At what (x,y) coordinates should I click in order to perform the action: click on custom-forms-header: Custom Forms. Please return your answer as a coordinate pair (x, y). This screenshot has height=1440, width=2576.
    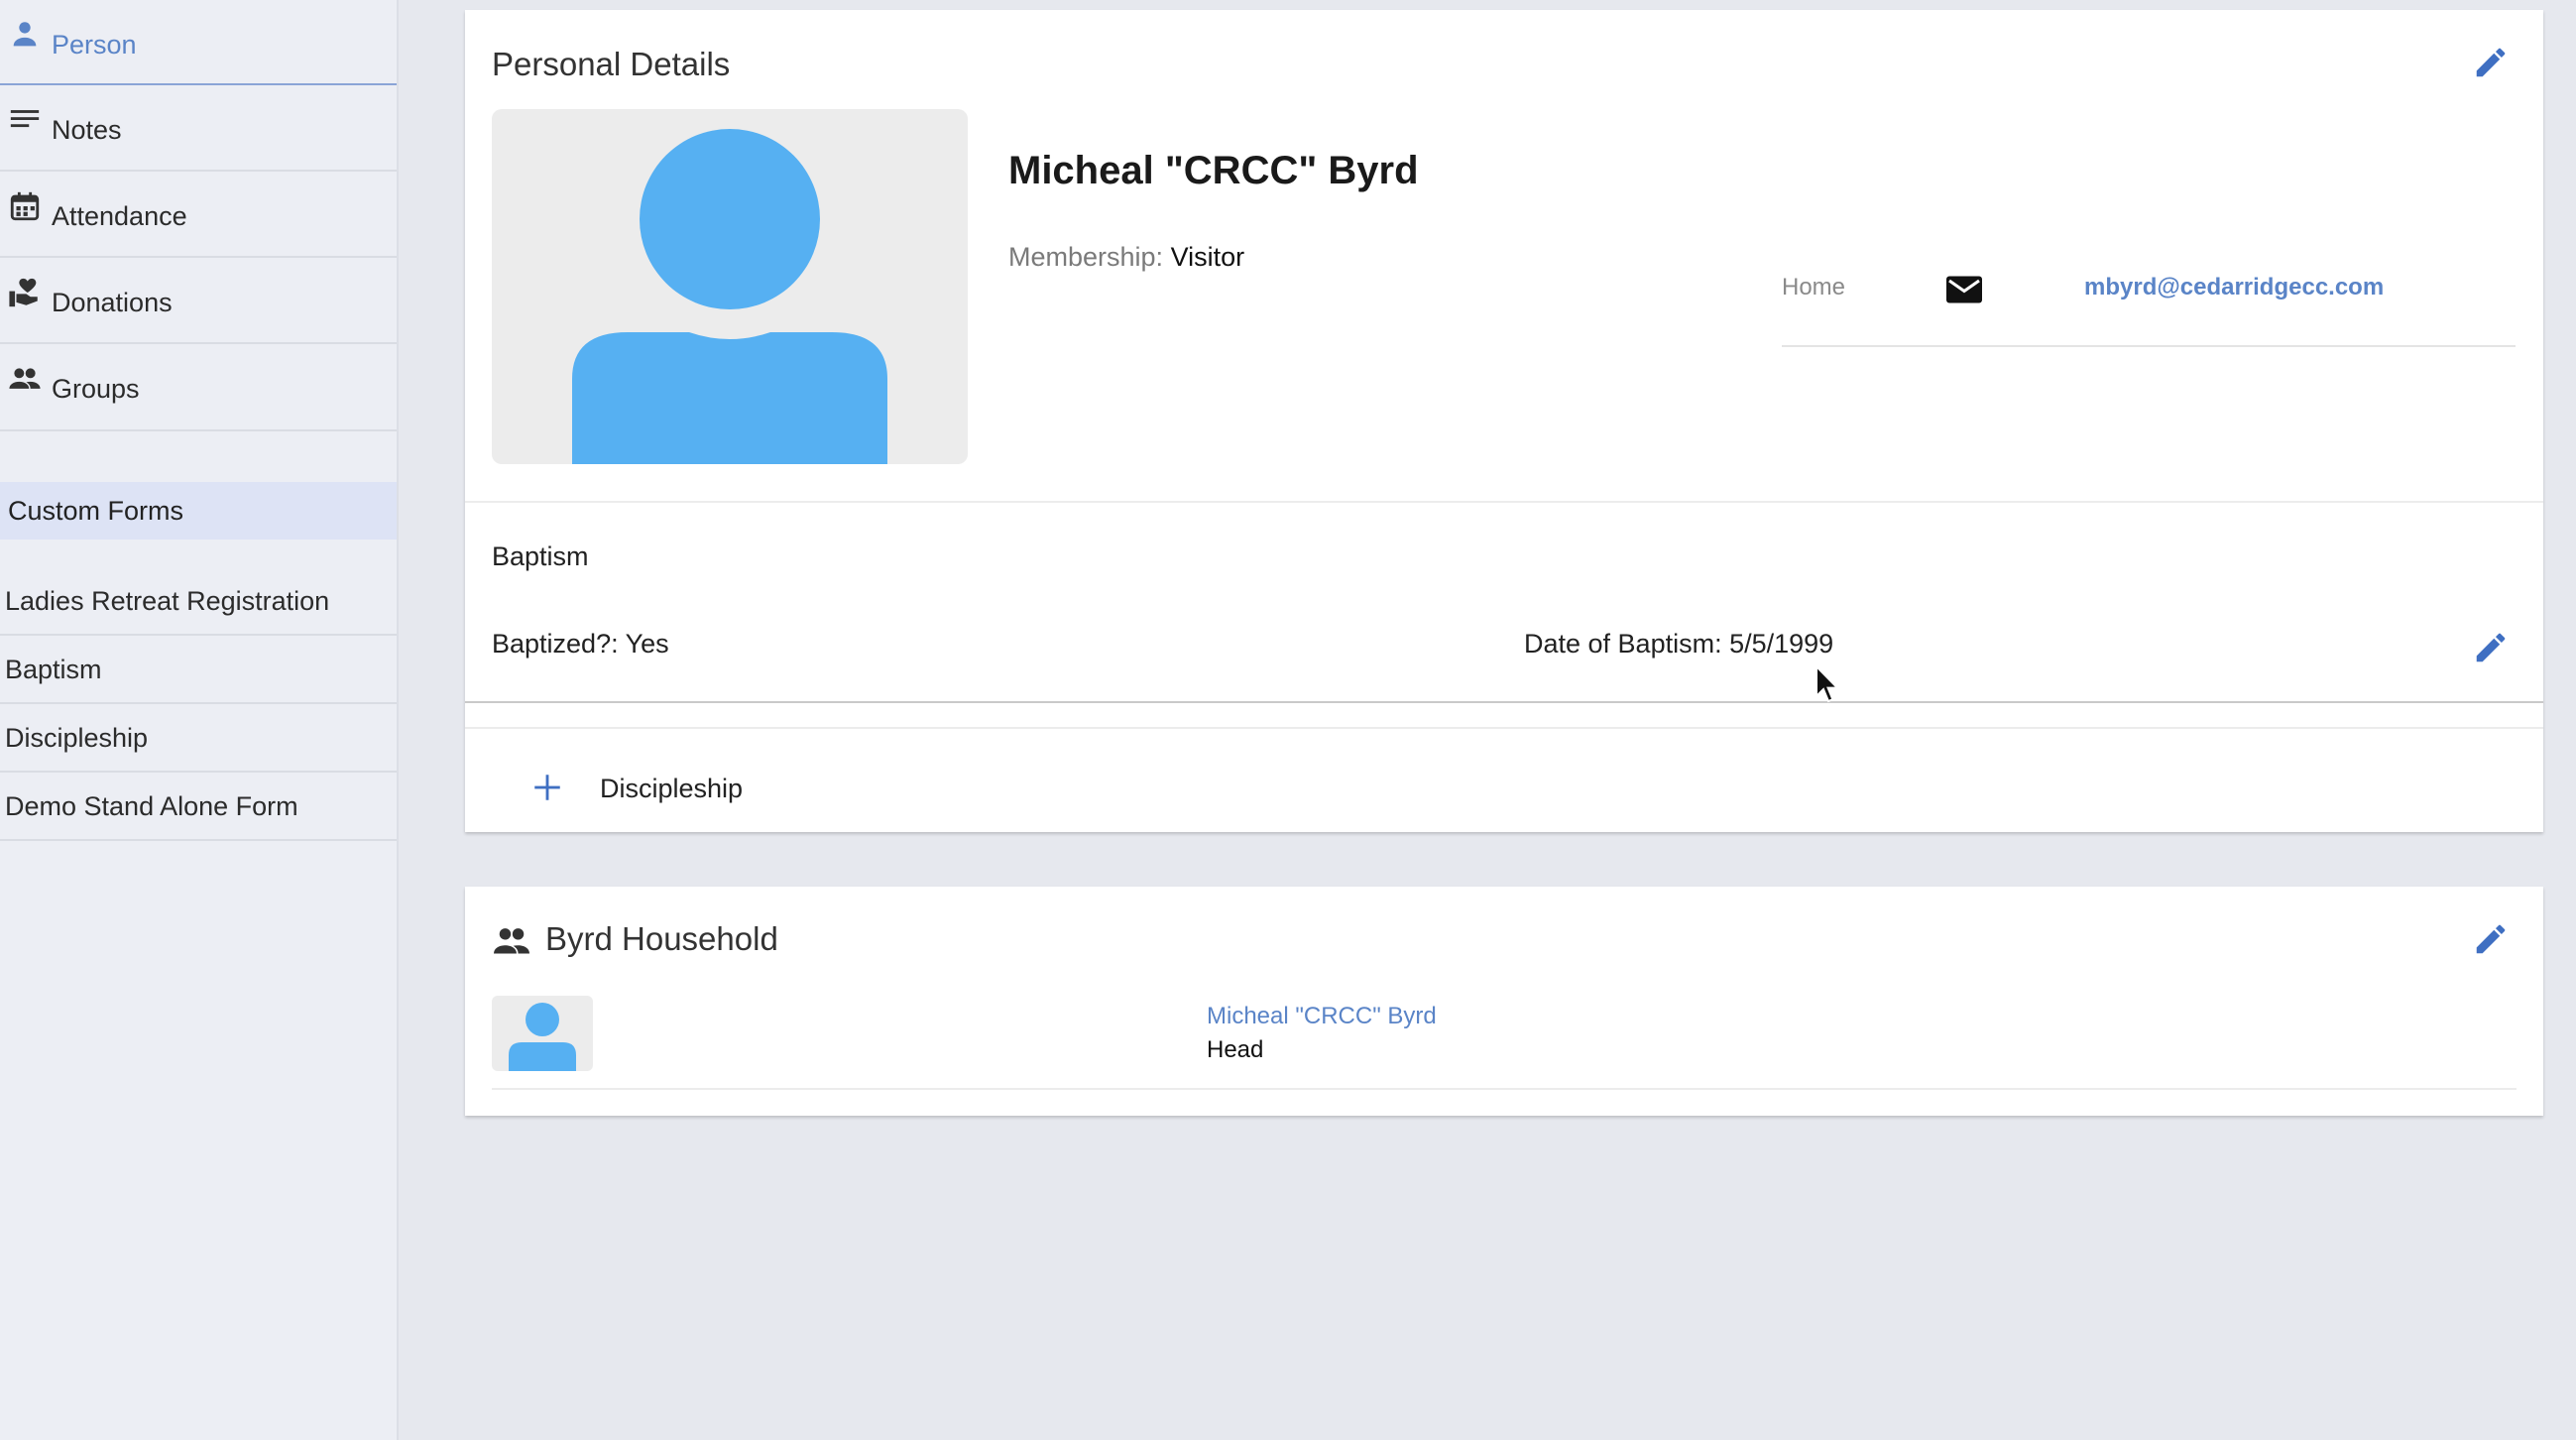
    Looking at the image, I should click on (198, 511).